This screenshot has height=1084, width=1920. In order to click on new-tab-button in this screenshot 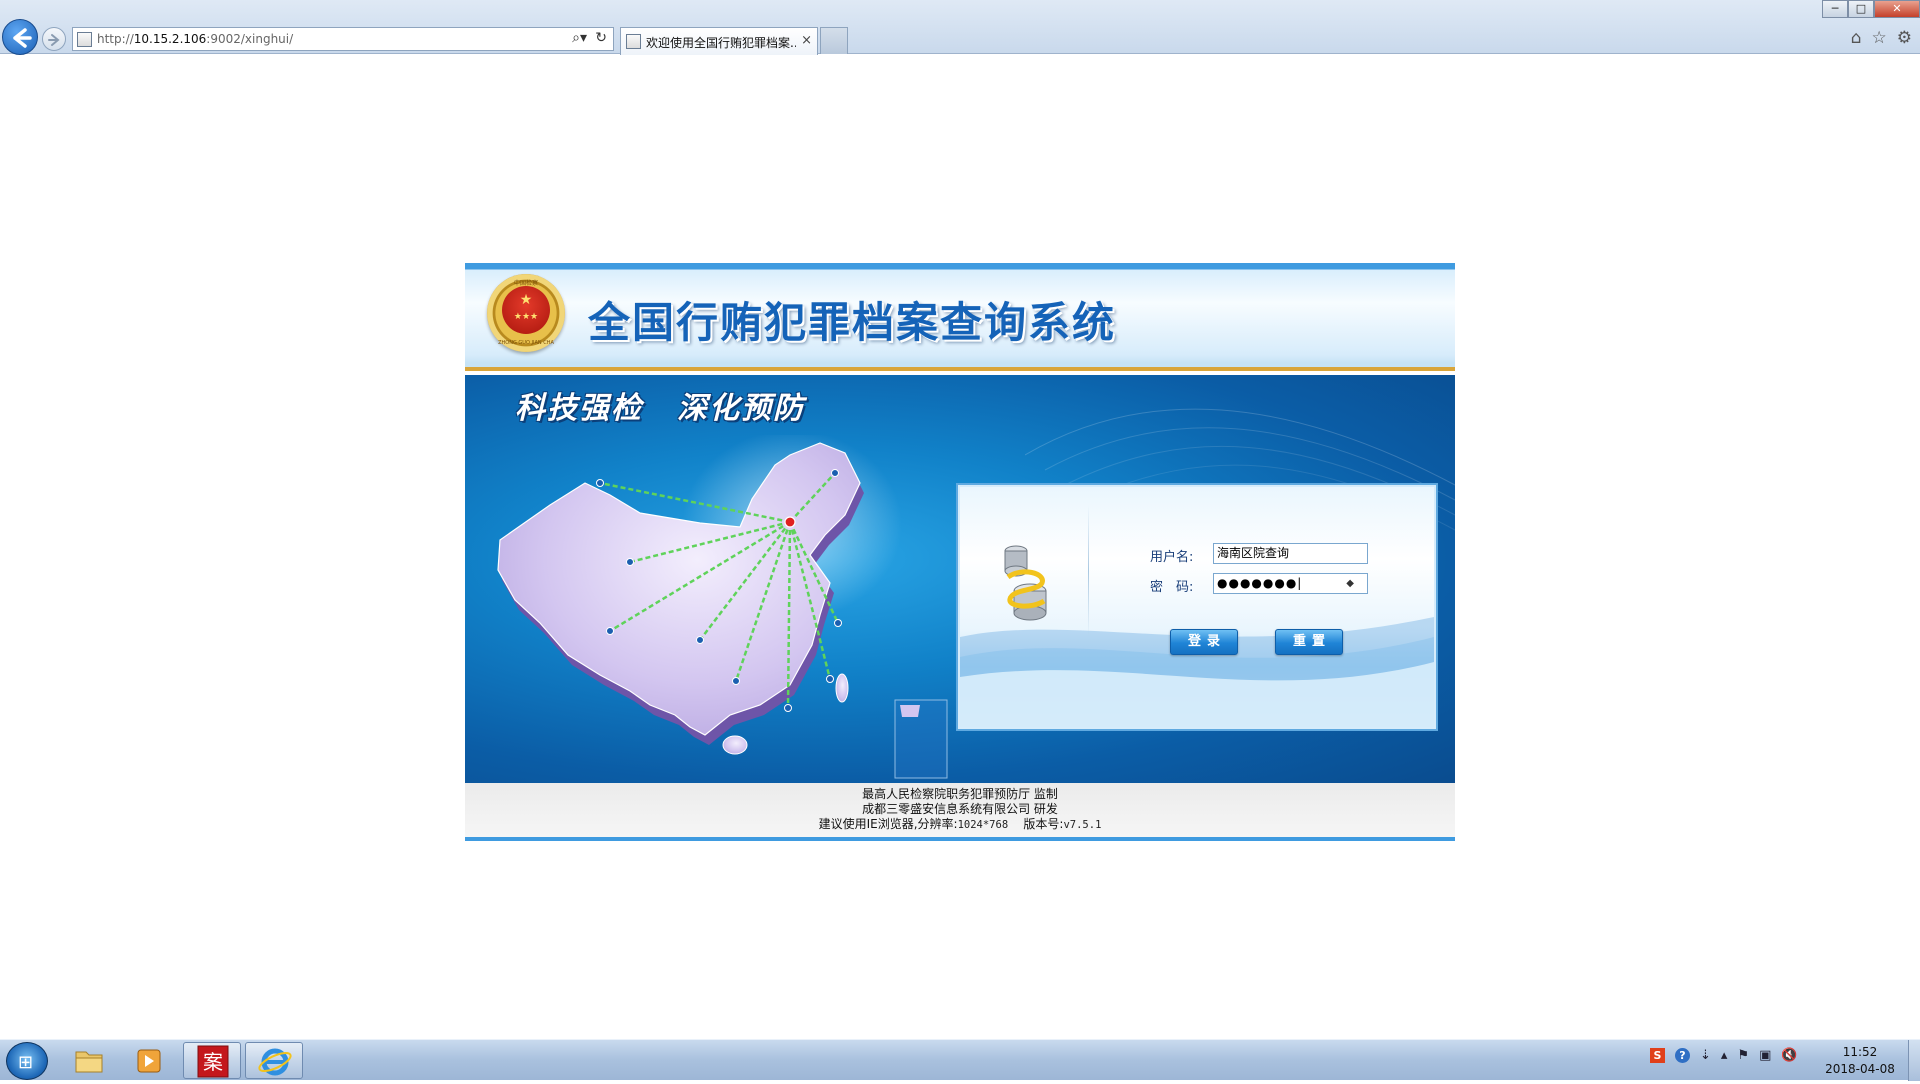, I will do `click(834, 40)`.